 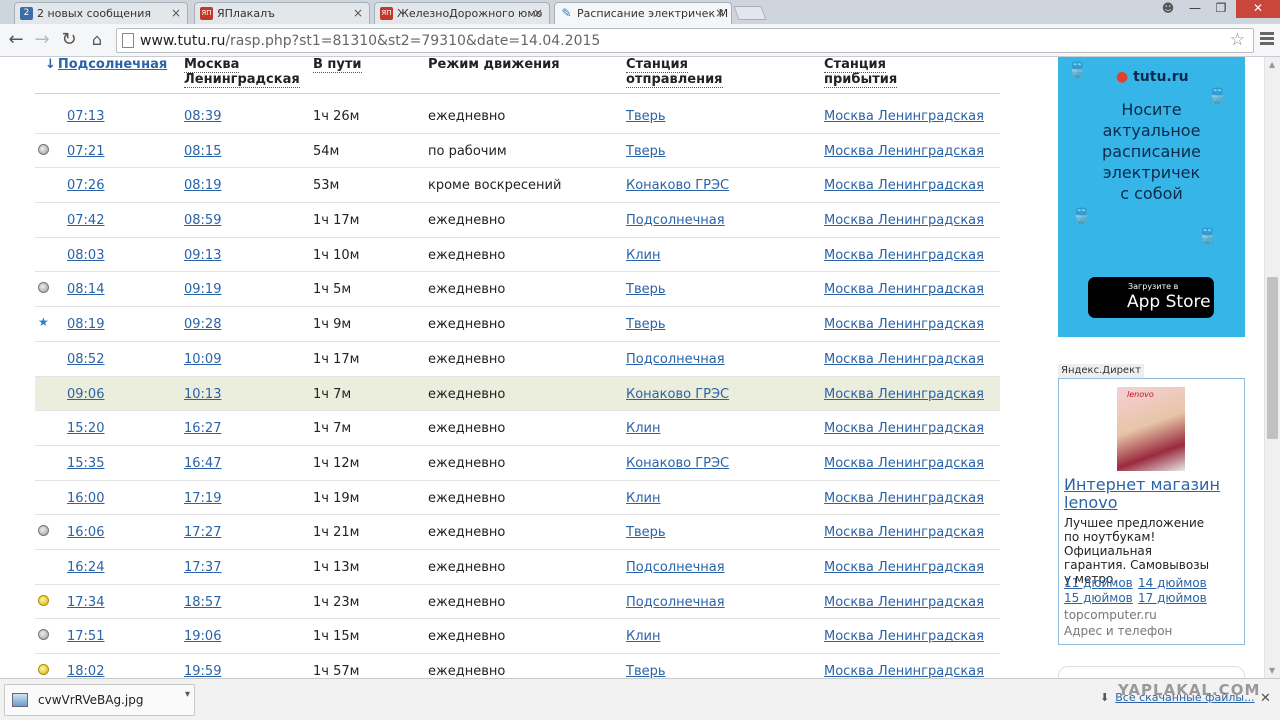 What do you see at coordinates (202, 151) in the screenshot?
I see `arrival-time-link: 08:15` at bounding box center [202, 151].